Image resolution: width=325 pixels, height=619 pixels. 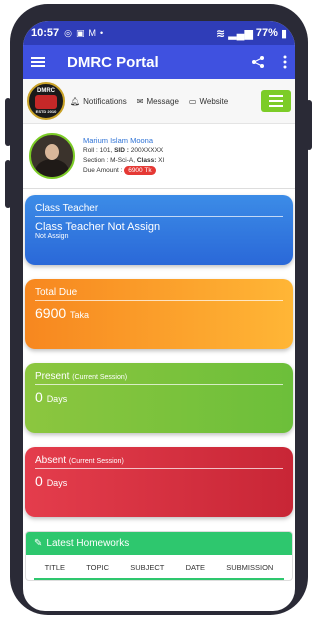 What do you see at coordinates (283, 33) in the screenshot?
I see `battery-icon: ▮` at bounding box center [283, 33].